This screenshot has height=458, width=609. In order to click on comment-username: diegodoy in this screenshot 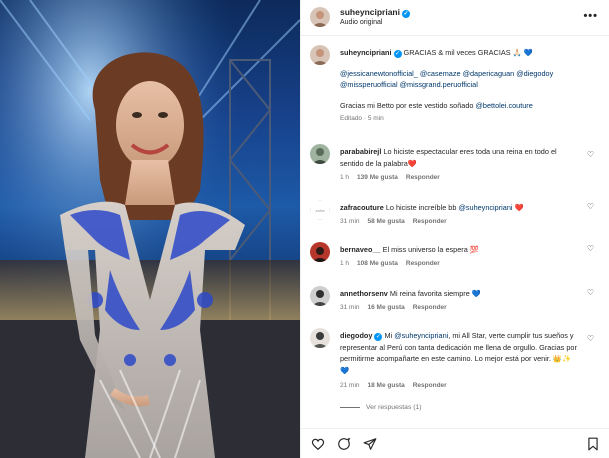, I will do `click(356, 335)`.